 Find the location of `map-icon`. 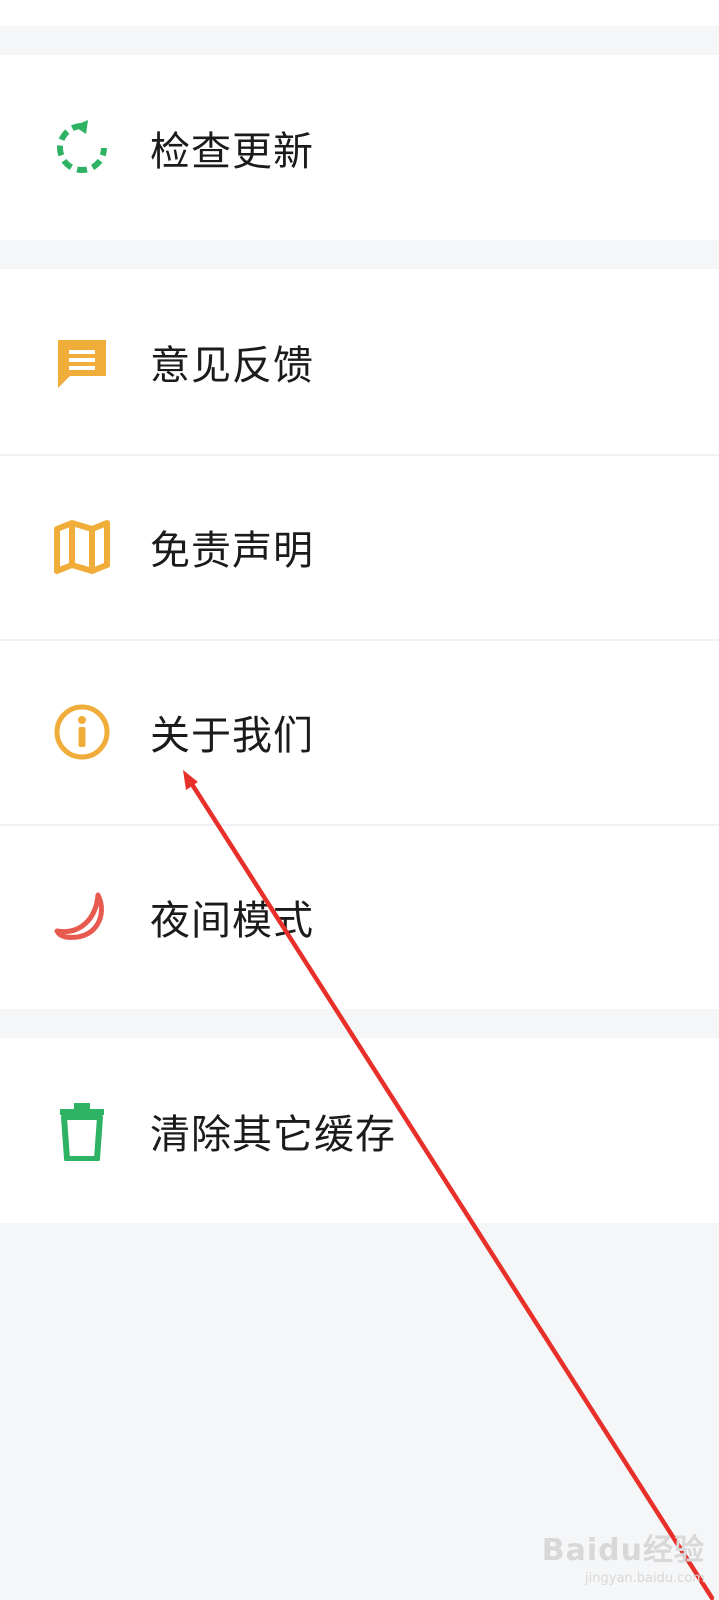

map-icon is located at coordinates (82, 547).